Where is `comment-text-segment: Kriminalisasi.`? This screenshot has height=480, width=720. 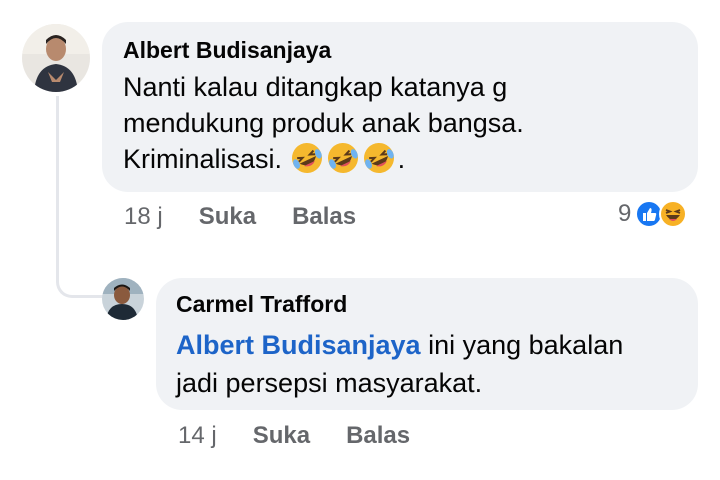 comment-text-segment: Kriminalisasi. is located at coordinates (203, 159).